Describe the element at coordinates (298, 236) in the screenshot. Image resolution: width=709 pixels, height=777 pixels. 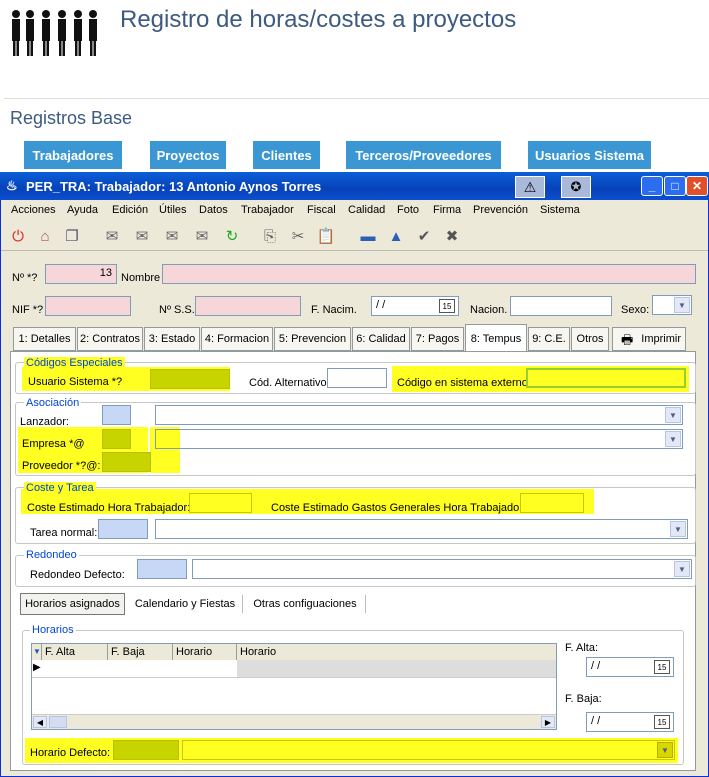
I see `cut-icon: ✂` at that location.